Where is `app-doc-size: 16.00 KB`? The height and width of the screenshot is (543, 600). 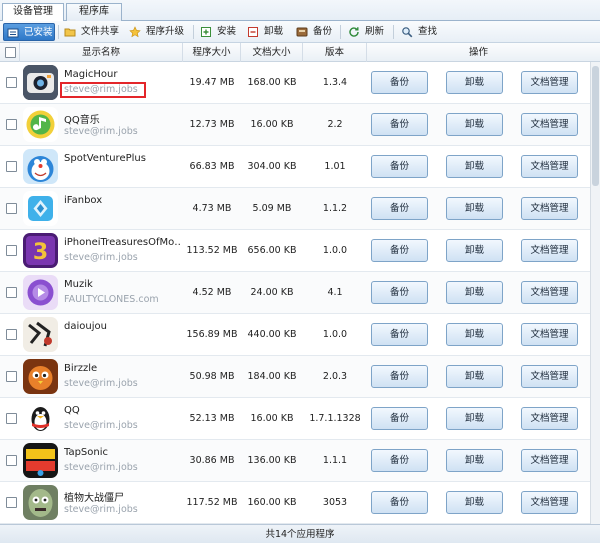 app-doc-size: 16.00 KB is located at coordinates (272, 418).